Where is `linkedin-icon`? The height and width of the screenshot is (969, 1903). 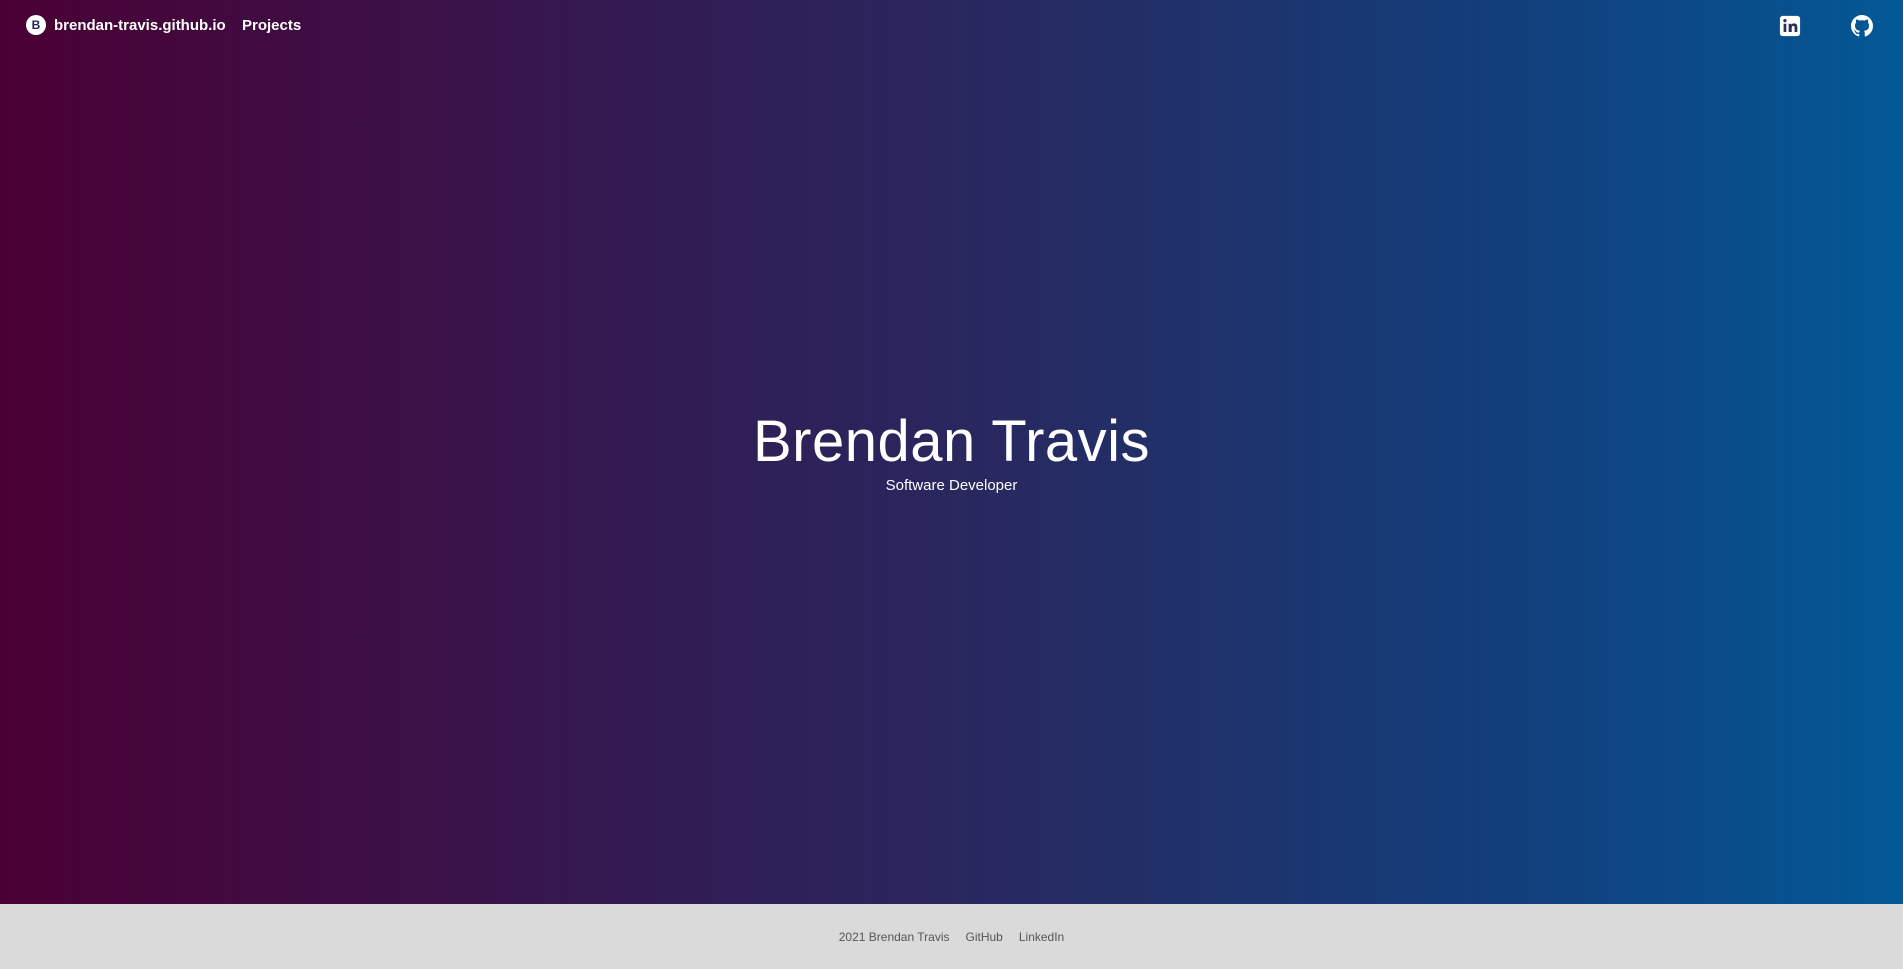
linkedin-icon is located at coordinates (1790, 26).